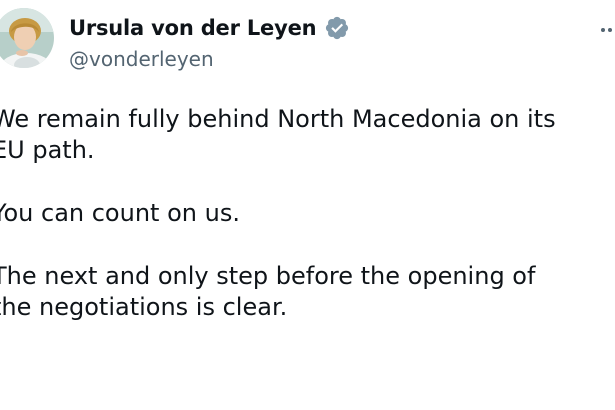 This screenshot has width=615, height=410. What do you see at coordinates (337, 28) in the screenshot?
I see `verified-badge-icon` at bounding box center [337, 28].